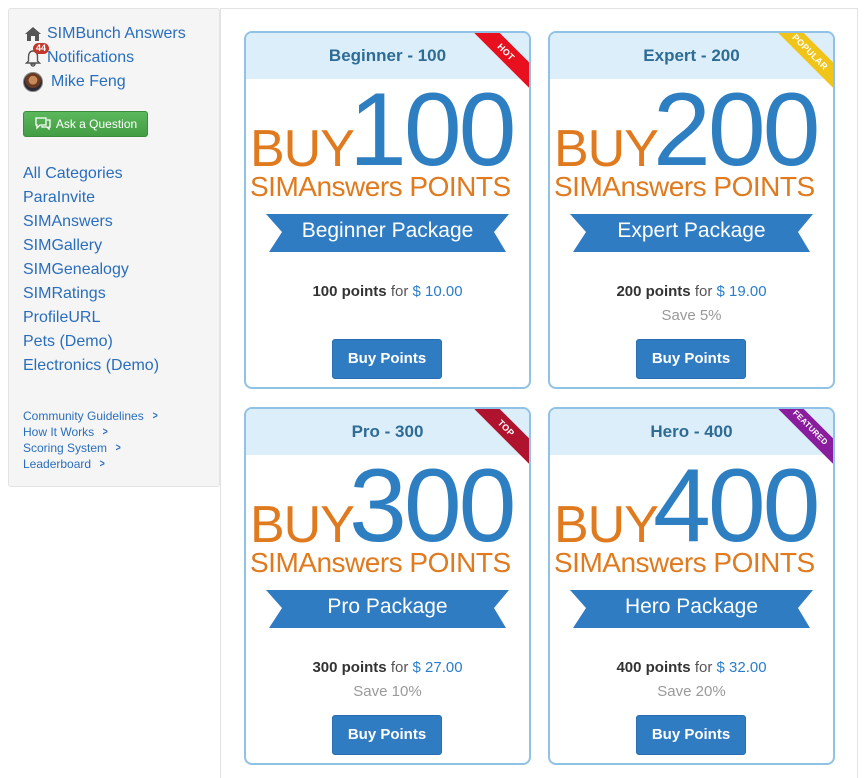  What do you see at coordinates (88, 81) in the screenshot?
I see `user-name: Mike Feng` at bounding box center [88, 81].